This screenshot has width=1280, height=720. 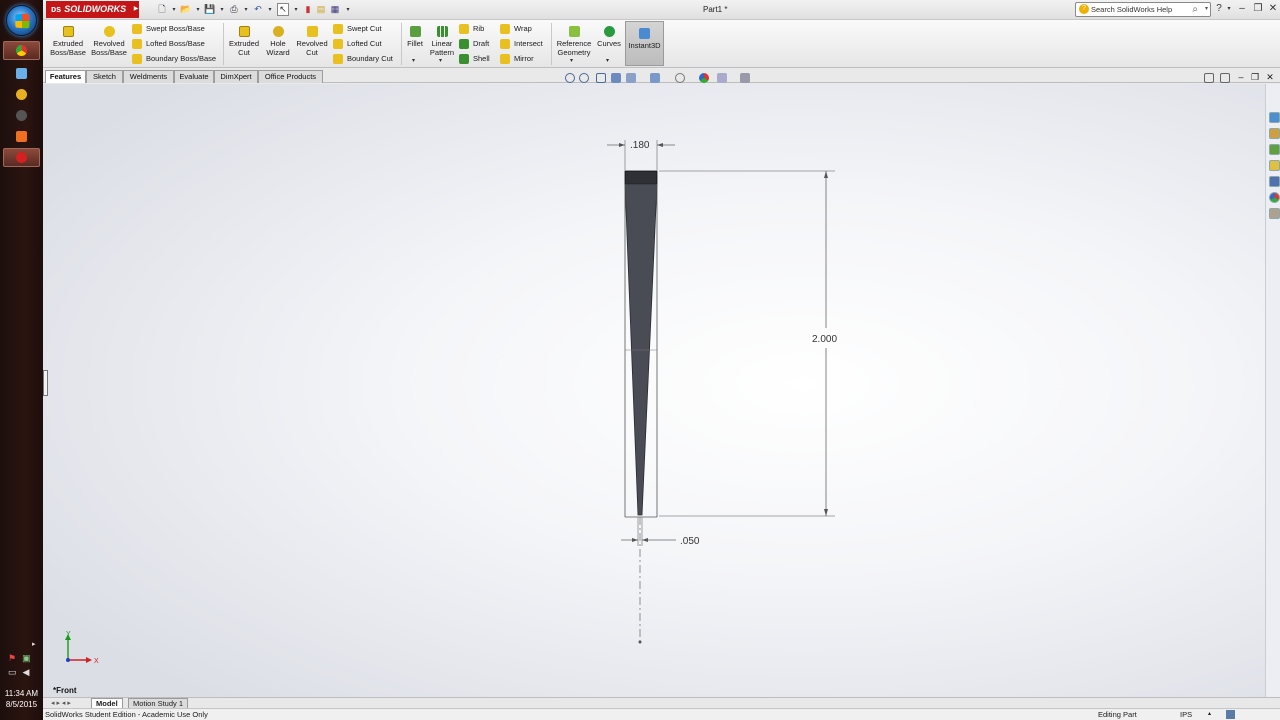 I want to click on tile-icon, so click(x=1225, y=78).